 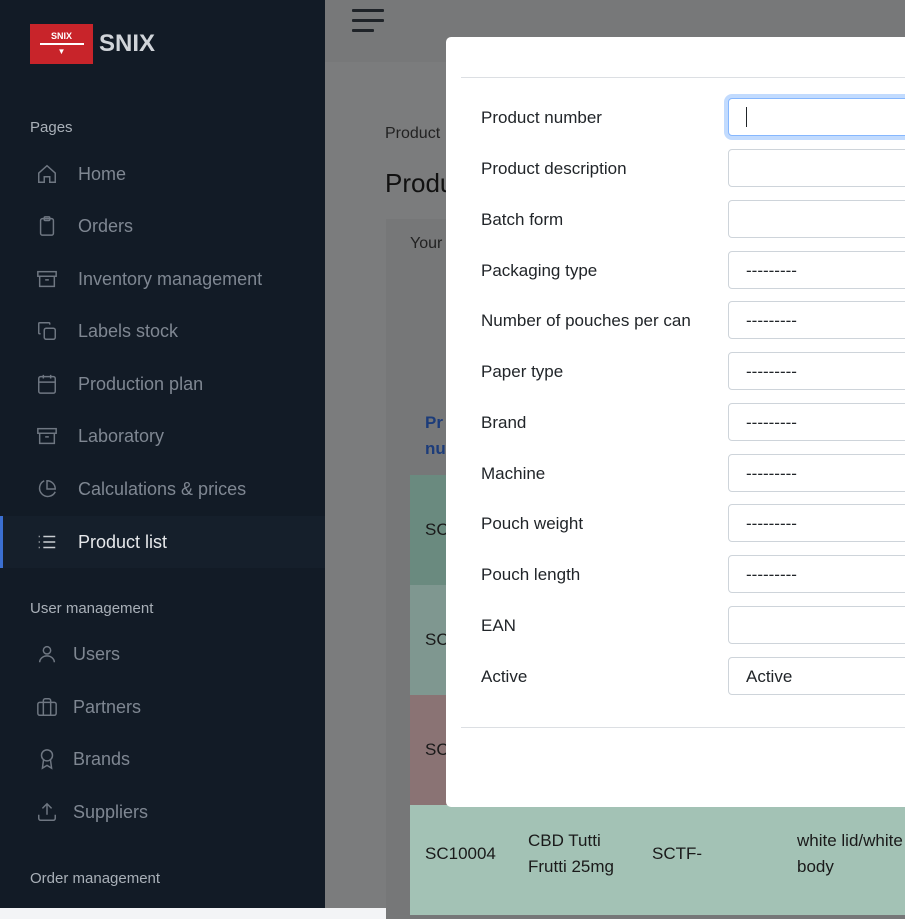 What do you see at coordinates (97, 653) in the screenshot?
I see `sidebar-item-label: Users` at bounding box center [97, 653].